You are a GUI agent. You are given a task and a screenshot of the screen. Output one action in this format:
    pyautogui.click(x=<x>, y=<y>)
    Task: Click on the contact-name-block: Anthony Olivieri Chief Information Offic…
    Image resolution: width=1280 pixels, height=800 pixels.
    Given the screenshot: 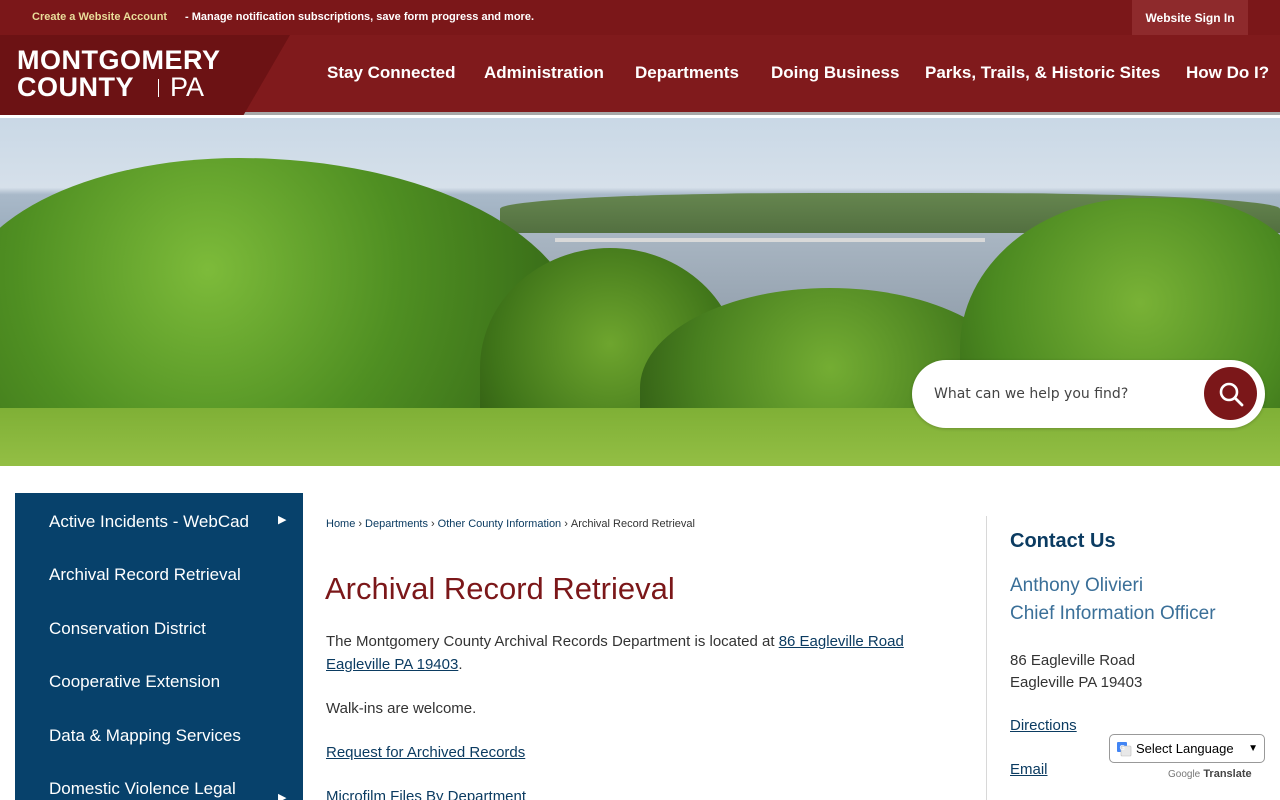 What is the action you would take?
    pyautogui.click(x=1113, y=600)
    